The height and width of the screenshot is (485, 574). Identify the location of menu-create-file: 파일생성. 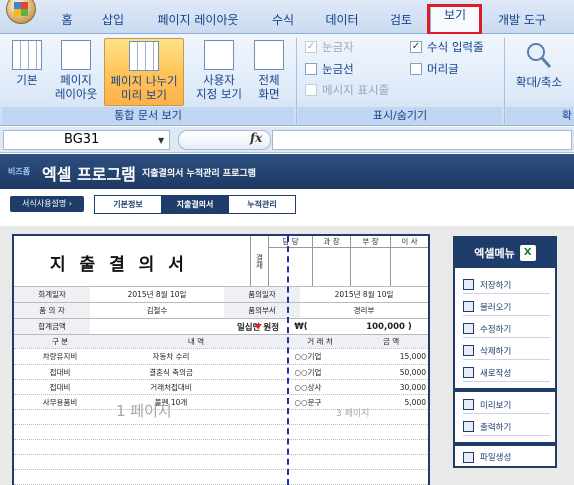
(506, 457).